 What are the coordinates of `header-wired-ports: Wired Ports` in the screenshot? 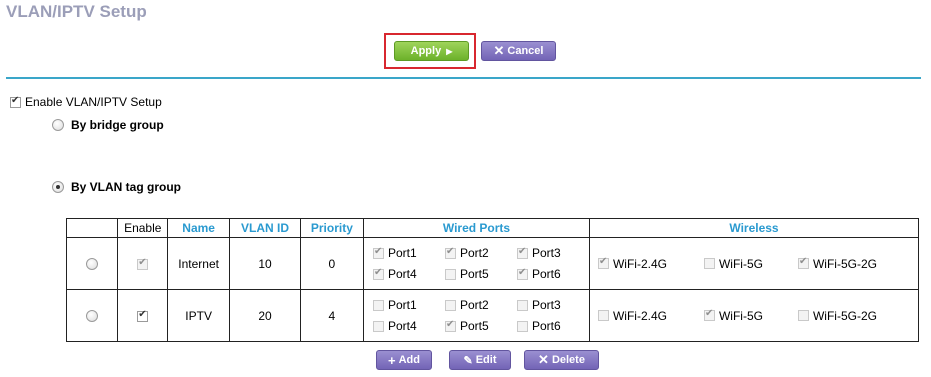 It's located at (476, 228).